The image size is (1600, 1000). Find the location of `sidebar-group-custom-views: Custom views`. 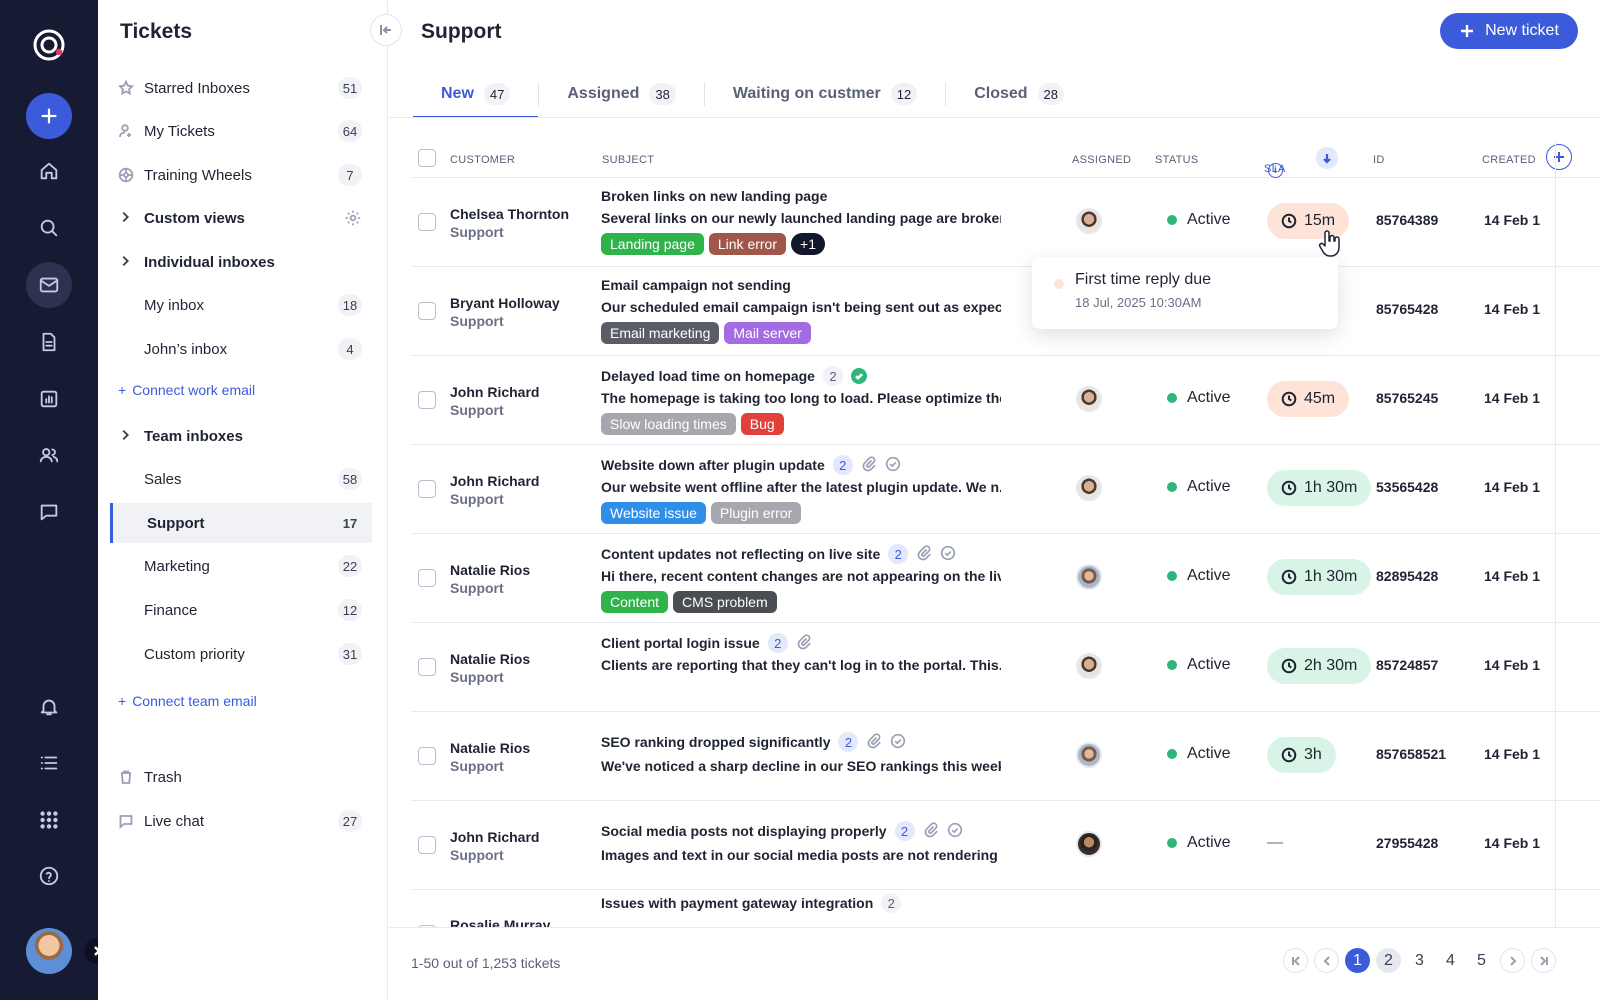

sidebar-group-custom-views: Custom views is located at coordinates (241, 218).